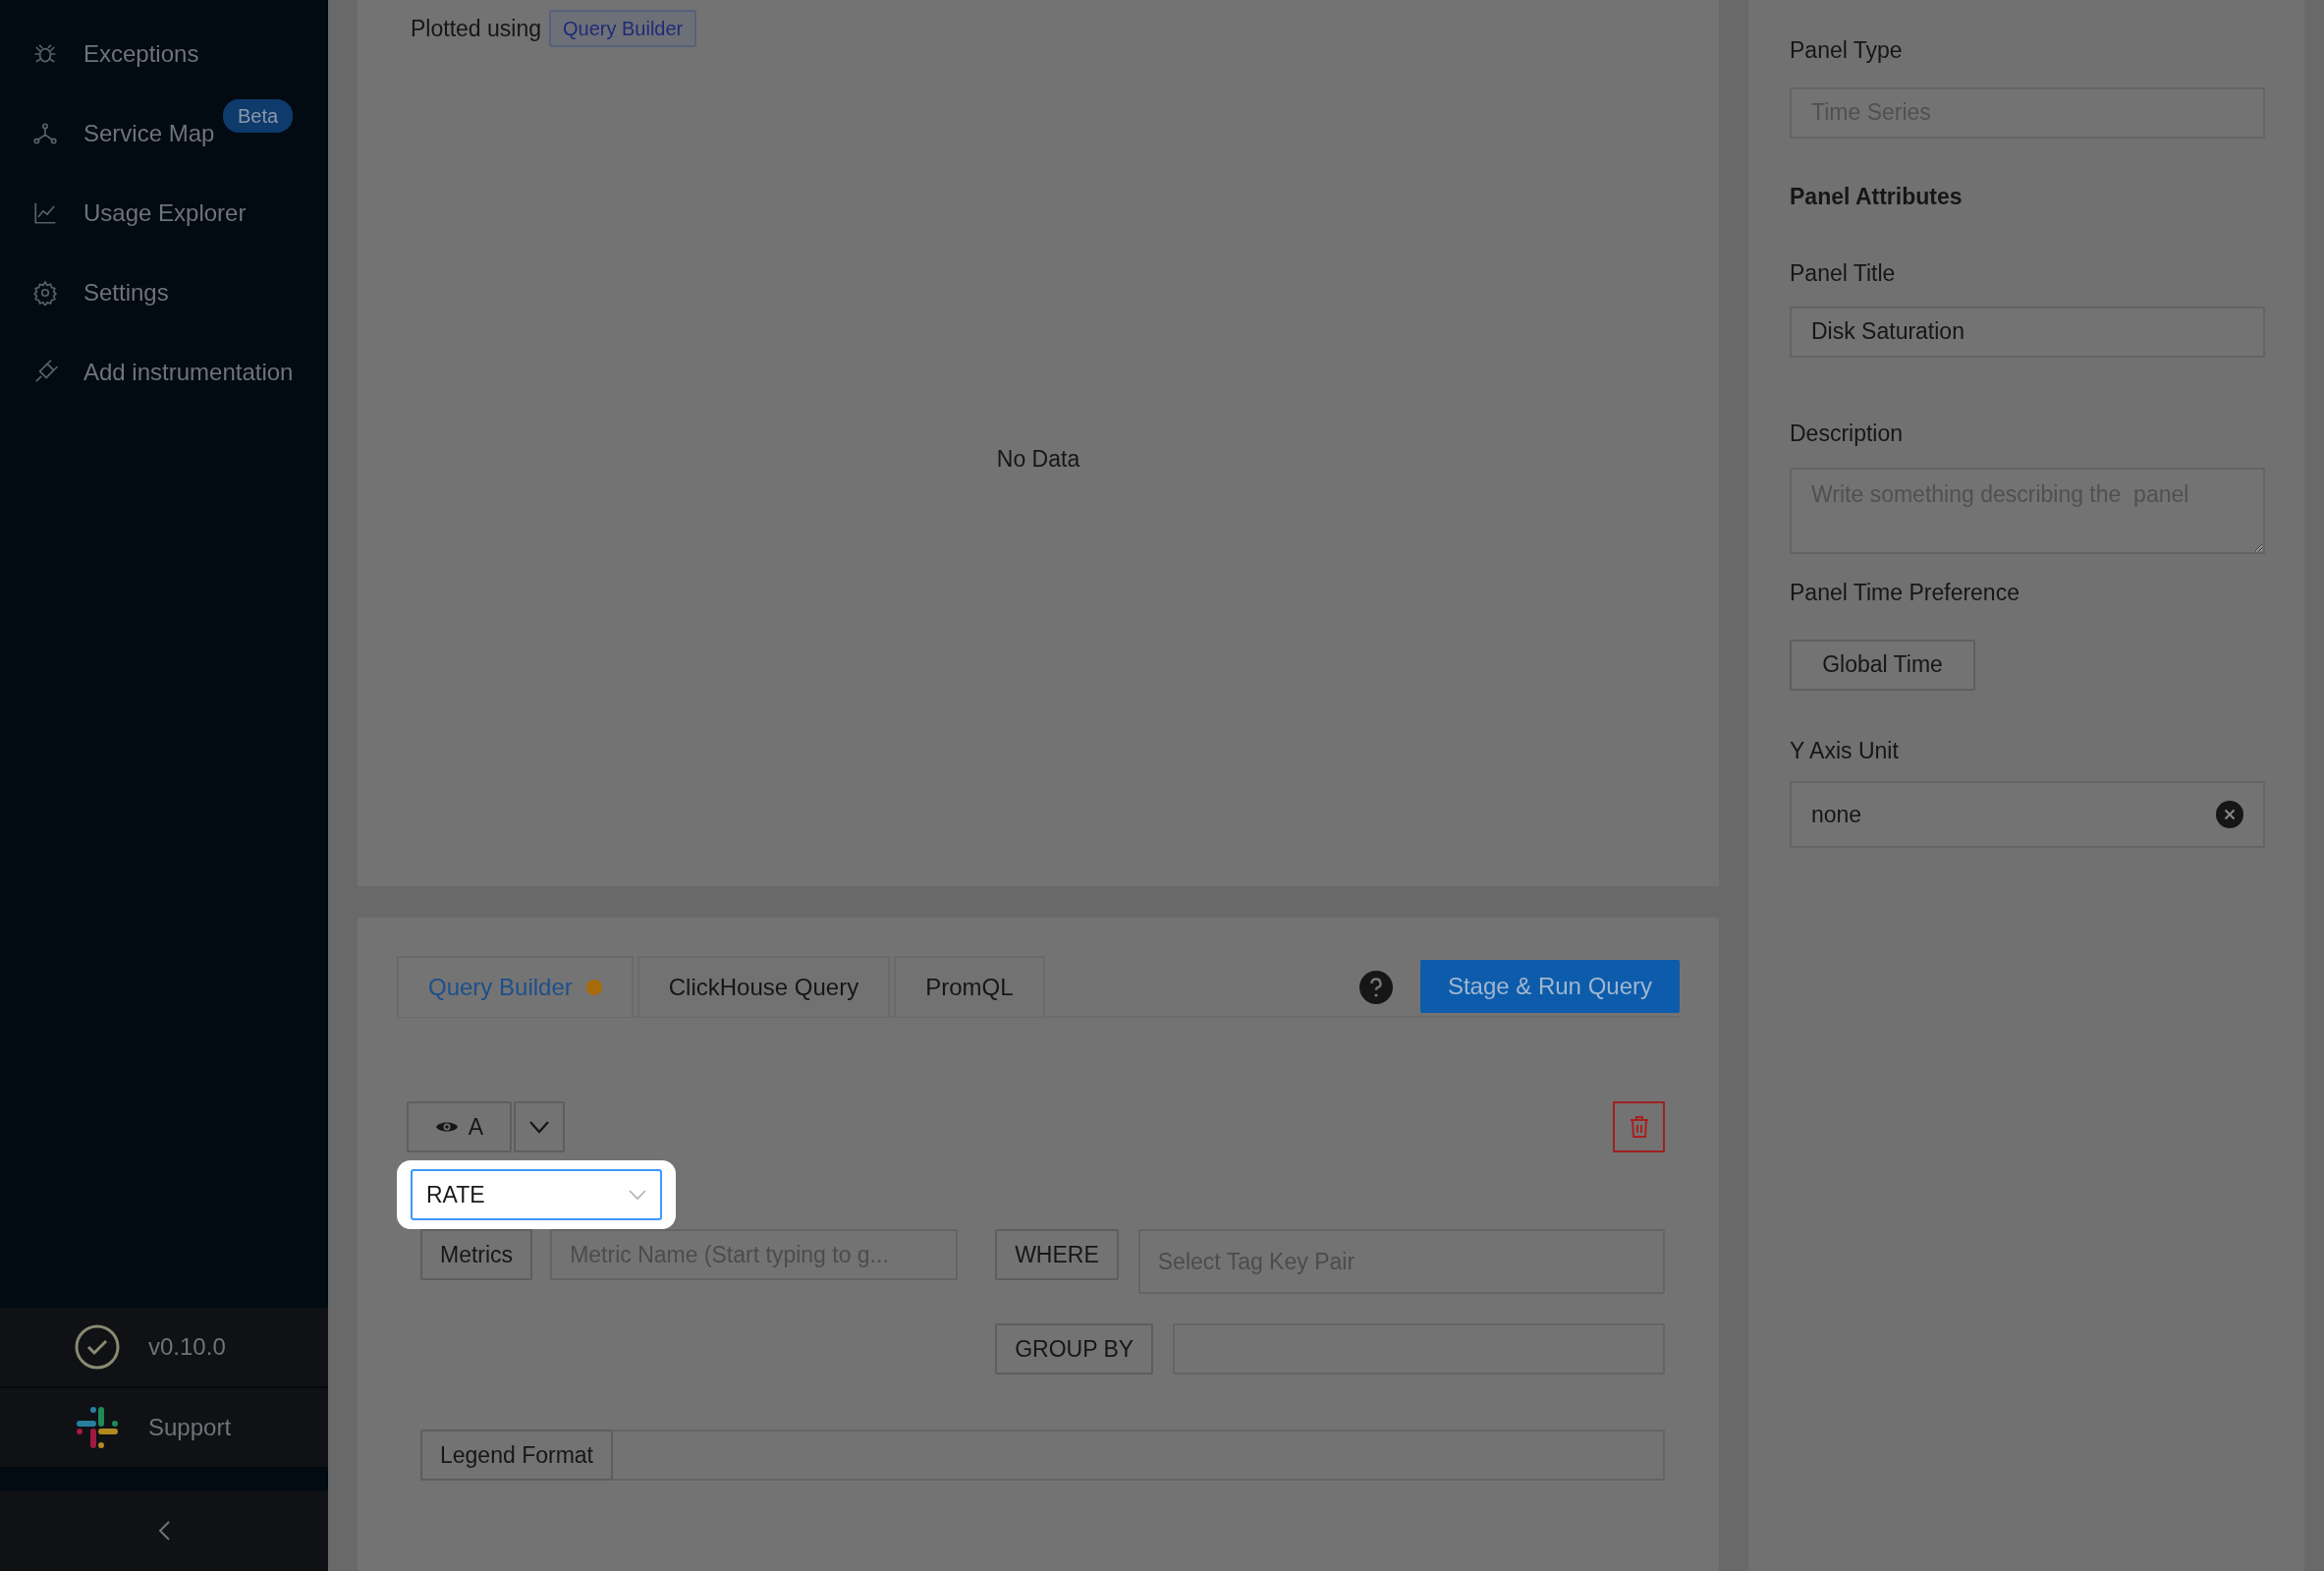 Image resolution: width=2324 pixels, height=1571 pixels. I want to click on chevron-left-icon, so click(164, 1531).